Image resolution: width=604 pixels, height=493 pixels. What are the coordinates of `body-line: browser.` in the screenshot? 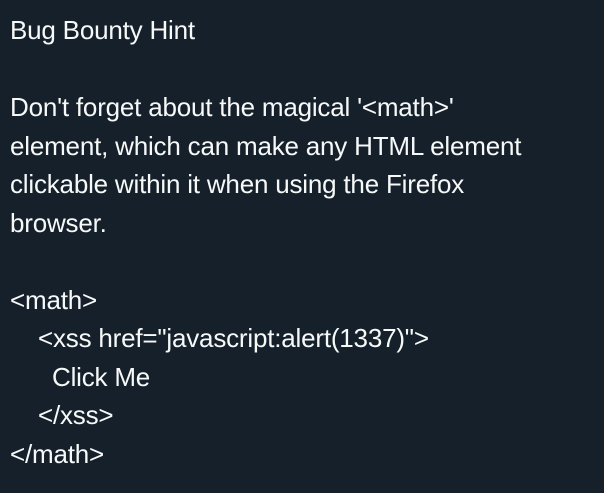 It's located at (58, 222).